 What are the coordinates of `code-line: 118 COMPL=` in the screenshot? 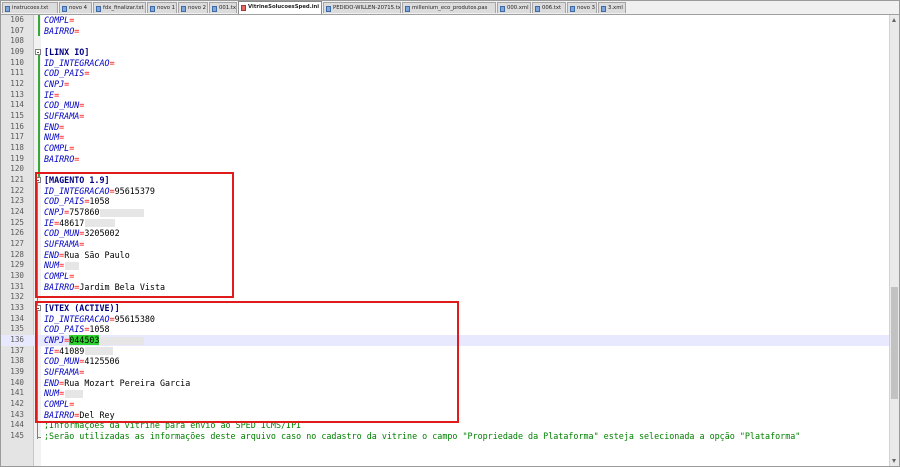 It's located at (445, 148).